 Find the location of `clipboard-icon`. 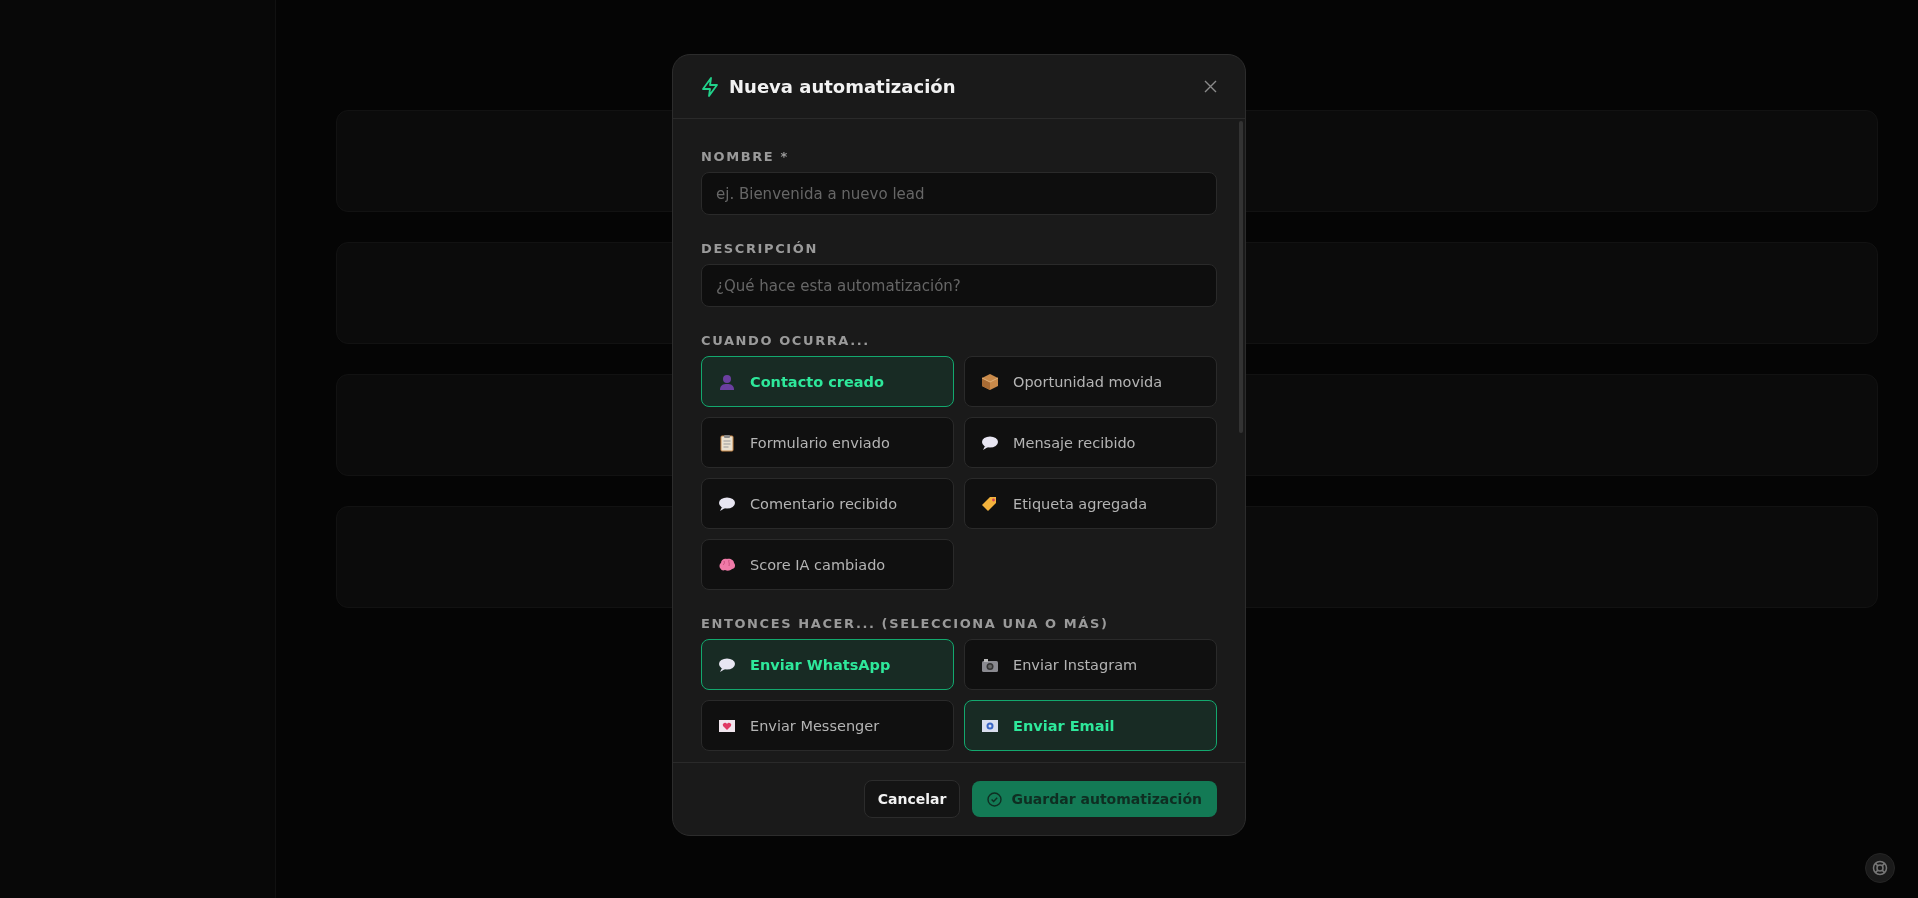

clipboard-icon is located at coordinates (727, 442).